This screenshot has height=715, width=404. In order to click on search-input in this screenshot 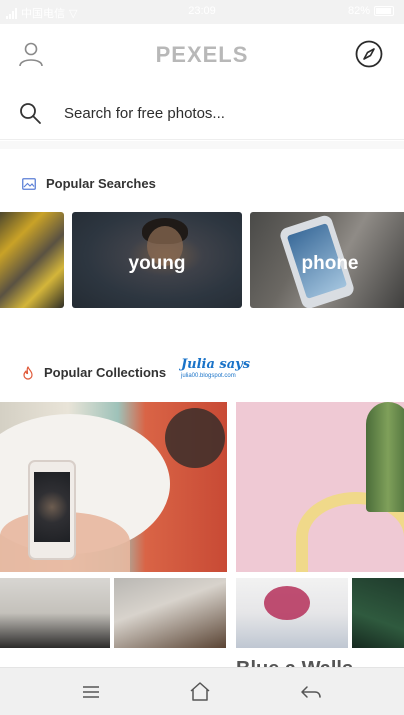, I will do `click(224, 113)`.